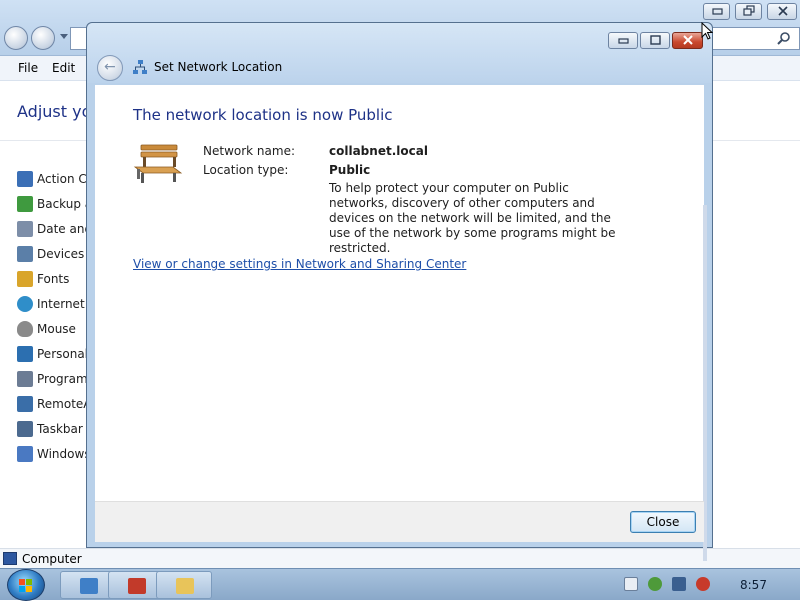  What do you see at coordinates (137, 586) in the screenshot?
I see `toolbox-icon` at bounding box center [137, 586].